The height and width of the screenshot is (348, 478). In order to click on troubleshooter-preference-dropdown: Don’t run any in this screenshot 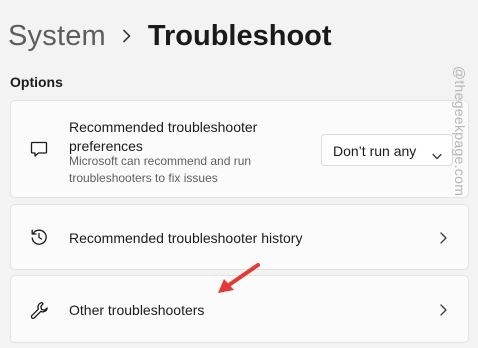, I will do `click(387, 150)`.